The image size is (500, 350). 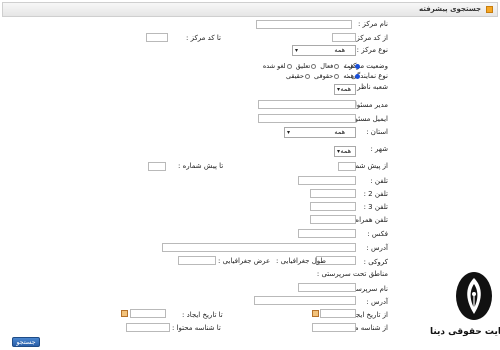 I want to click on supervisor-name-input, so click(x=327, y=287).